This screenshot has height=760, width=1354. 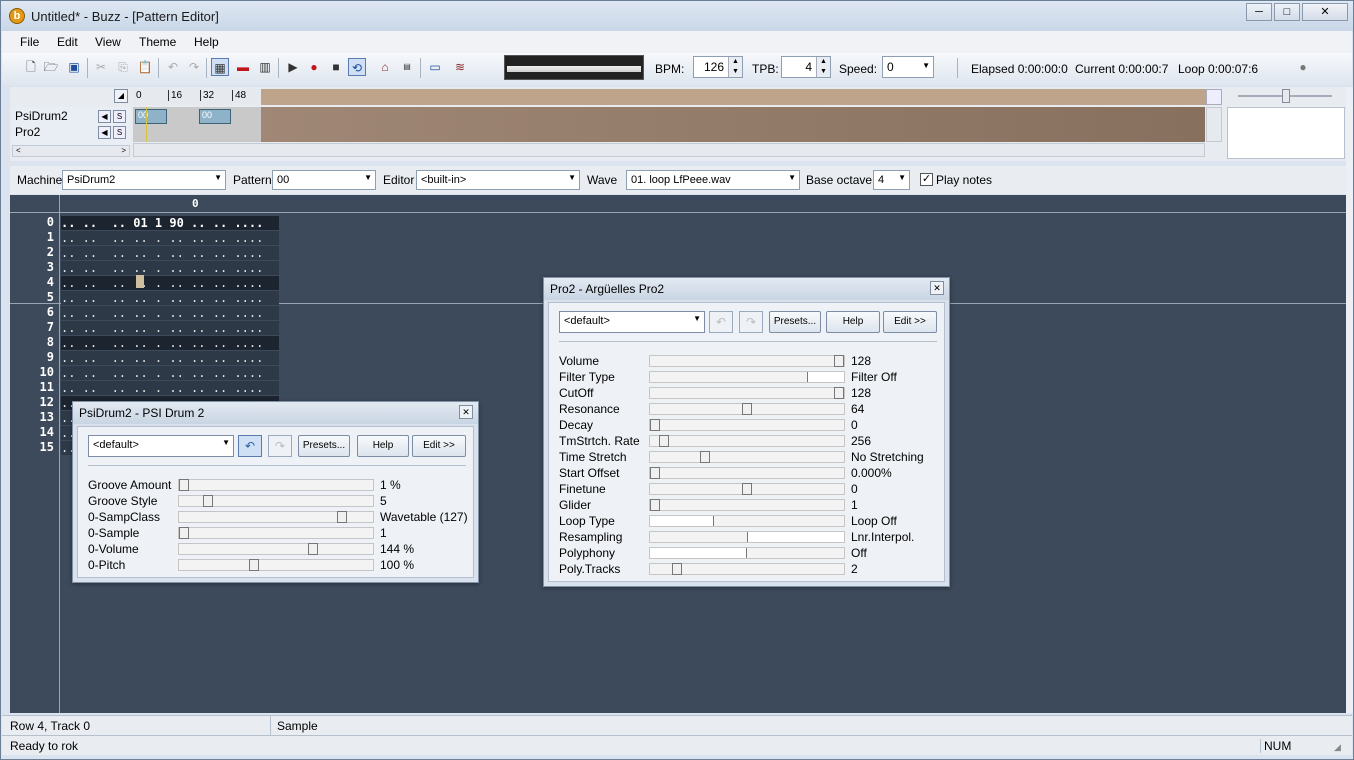 I want to click on sequence-hscroll, so click(x=669, y=150).